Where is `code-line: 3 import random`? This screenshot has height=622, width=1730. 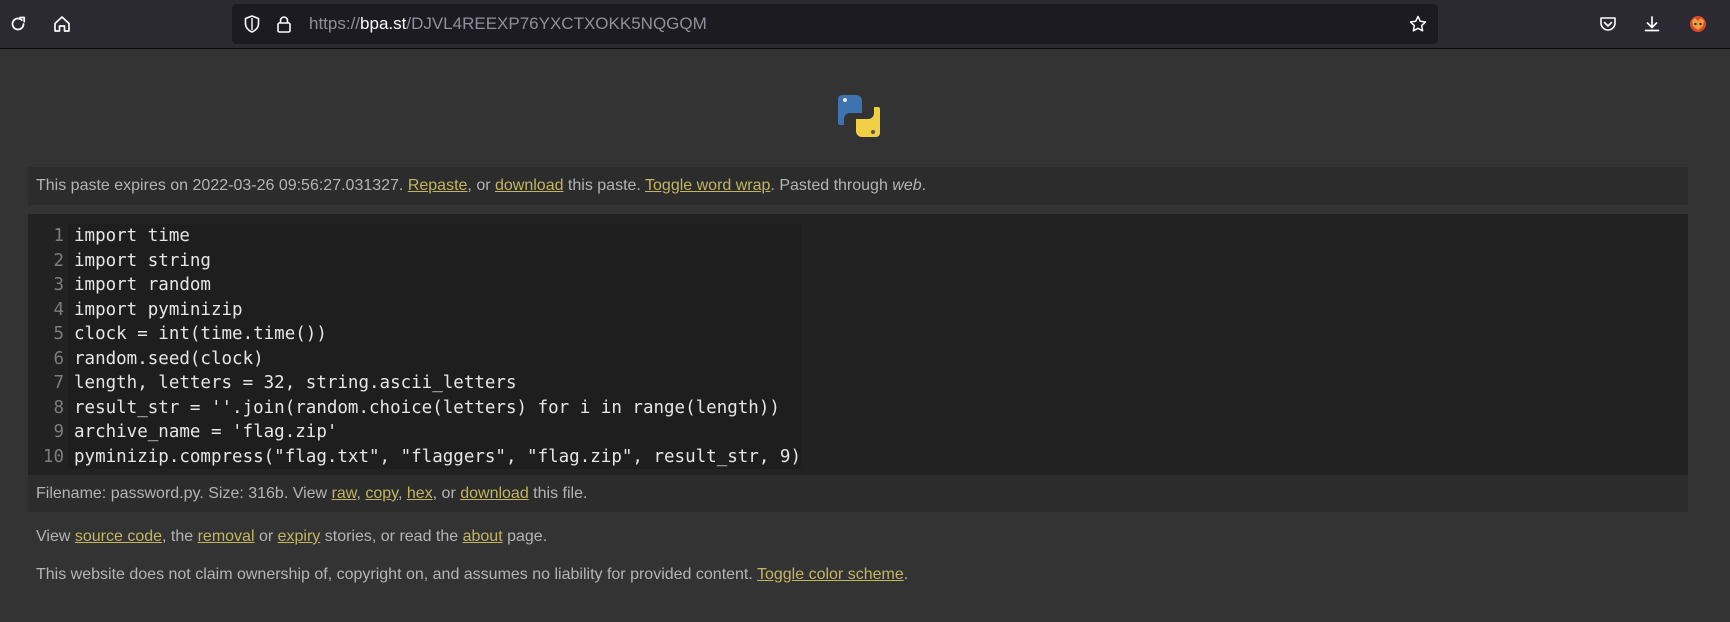 code-line: 3 import random is located at coordinates (414, 285).